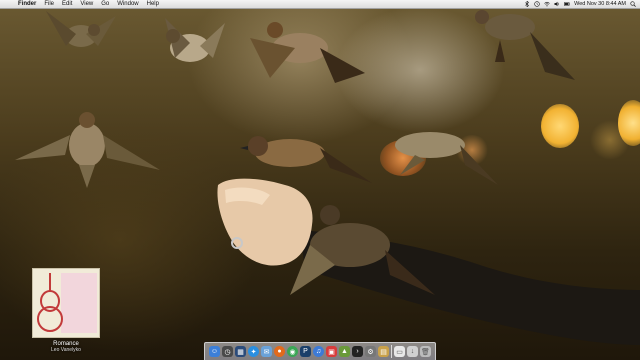  Describe the element at coordinates (279, 351) in the screenshot. I see `firefox-icon: ●` at that location.